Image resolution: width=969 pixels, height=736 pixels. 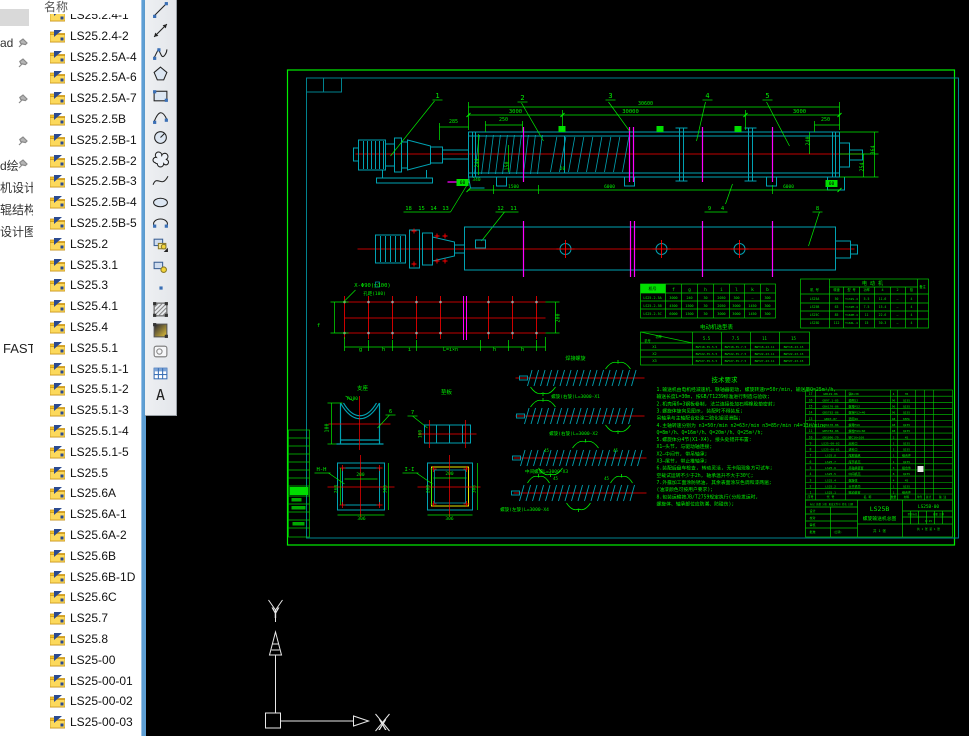 I want to click on svg-text: LS25B-00, so click(x=929, y=507).